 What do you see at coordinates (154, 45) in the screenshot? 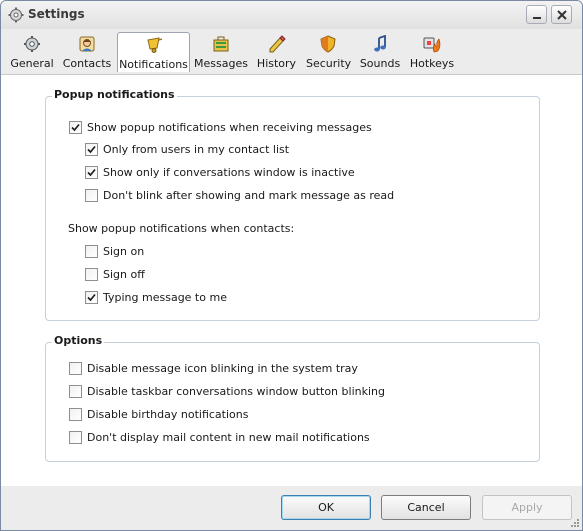
I see `bell-icon` at bounding box center [154, 45].